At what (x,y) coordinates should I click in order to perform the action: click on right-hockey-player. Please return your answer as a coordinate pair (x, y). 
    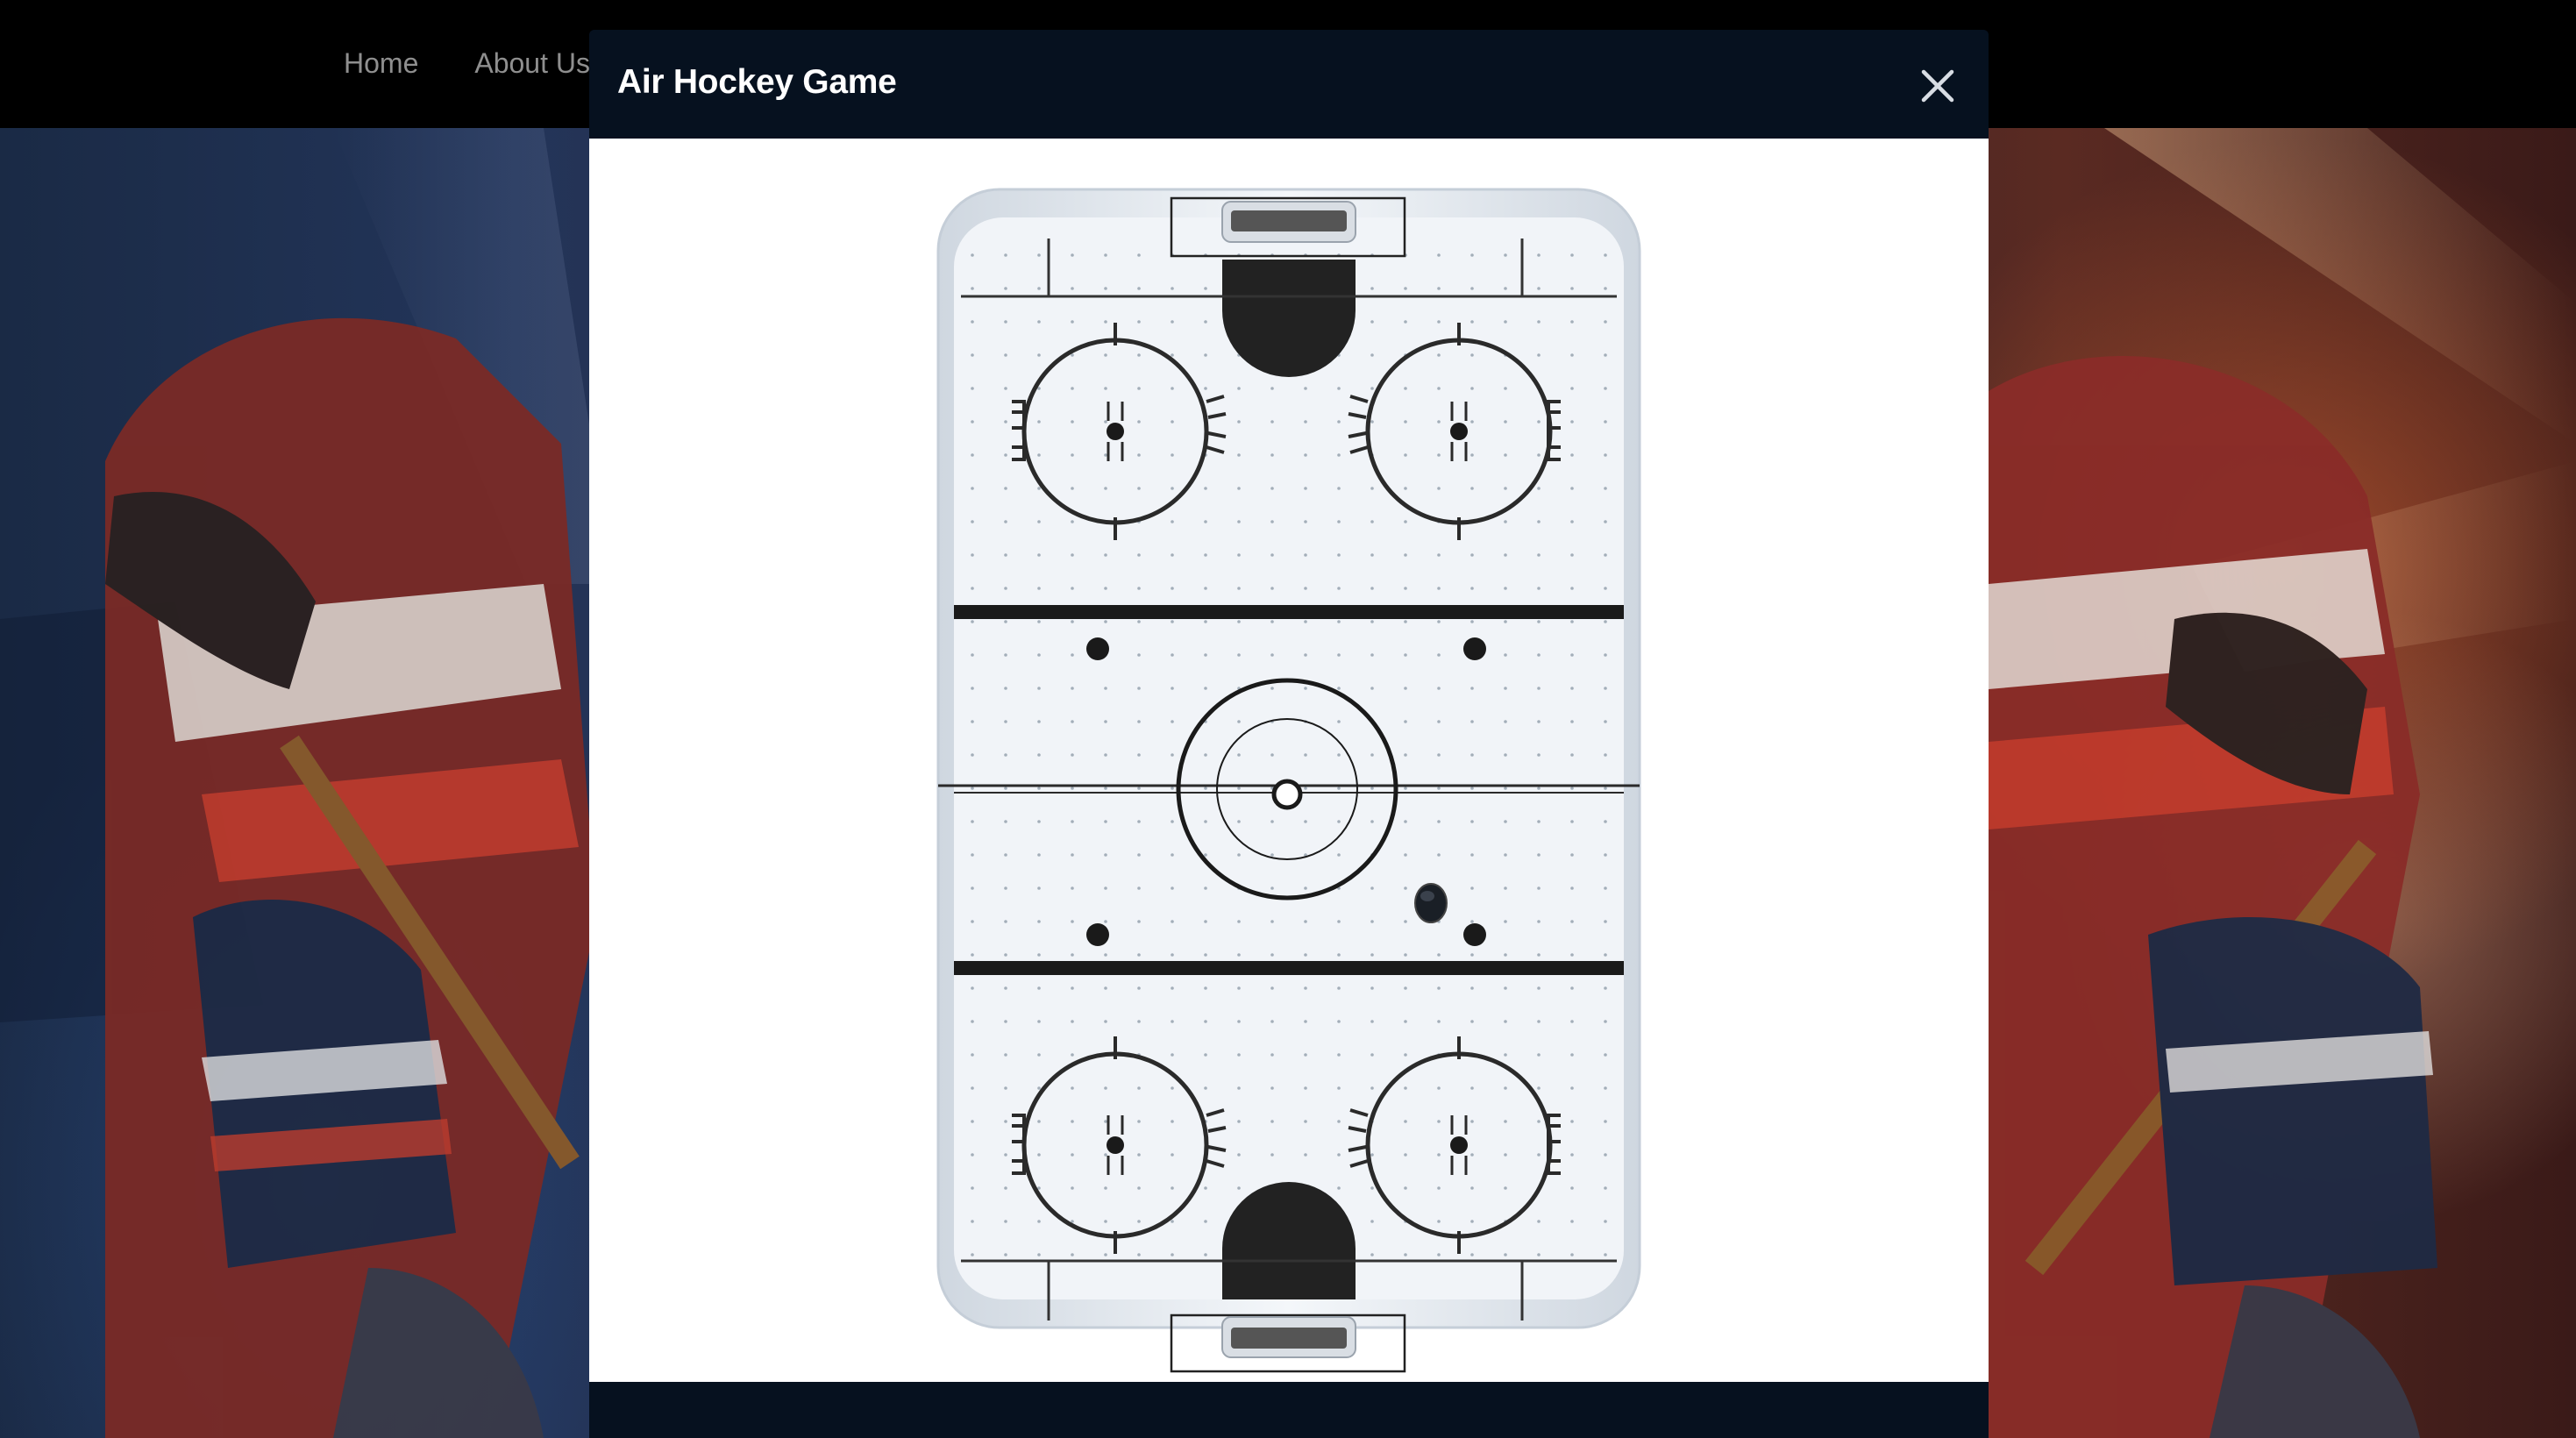
    Looking at the image, I should click on (2213, 897).